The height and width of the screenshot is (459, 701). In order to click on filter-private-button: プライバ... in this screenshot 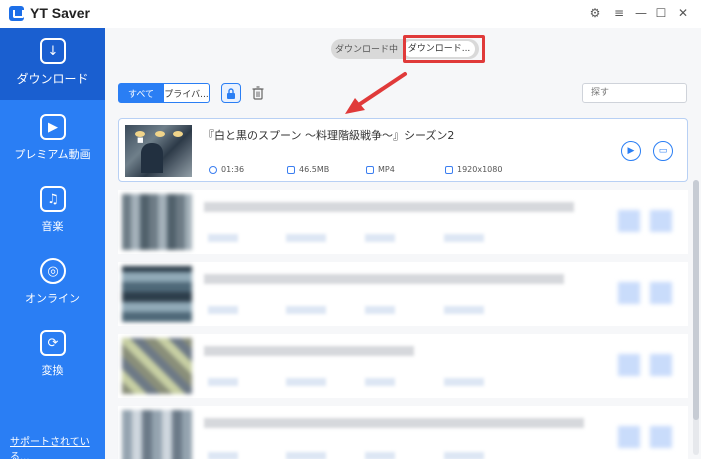, I will do `click(187, 93)`.